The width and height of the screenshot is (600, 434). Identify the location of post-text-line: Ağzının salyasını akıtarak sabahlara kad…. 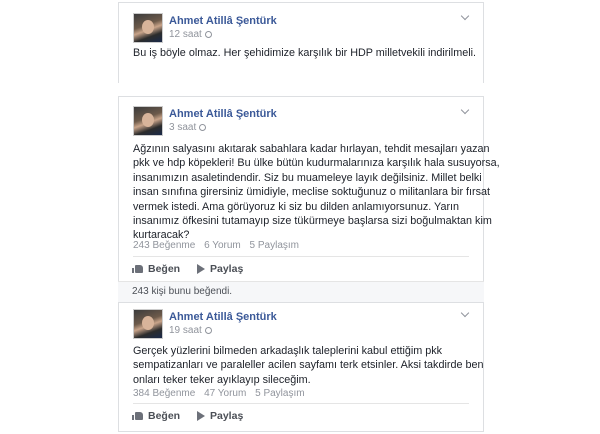
(311, 149).